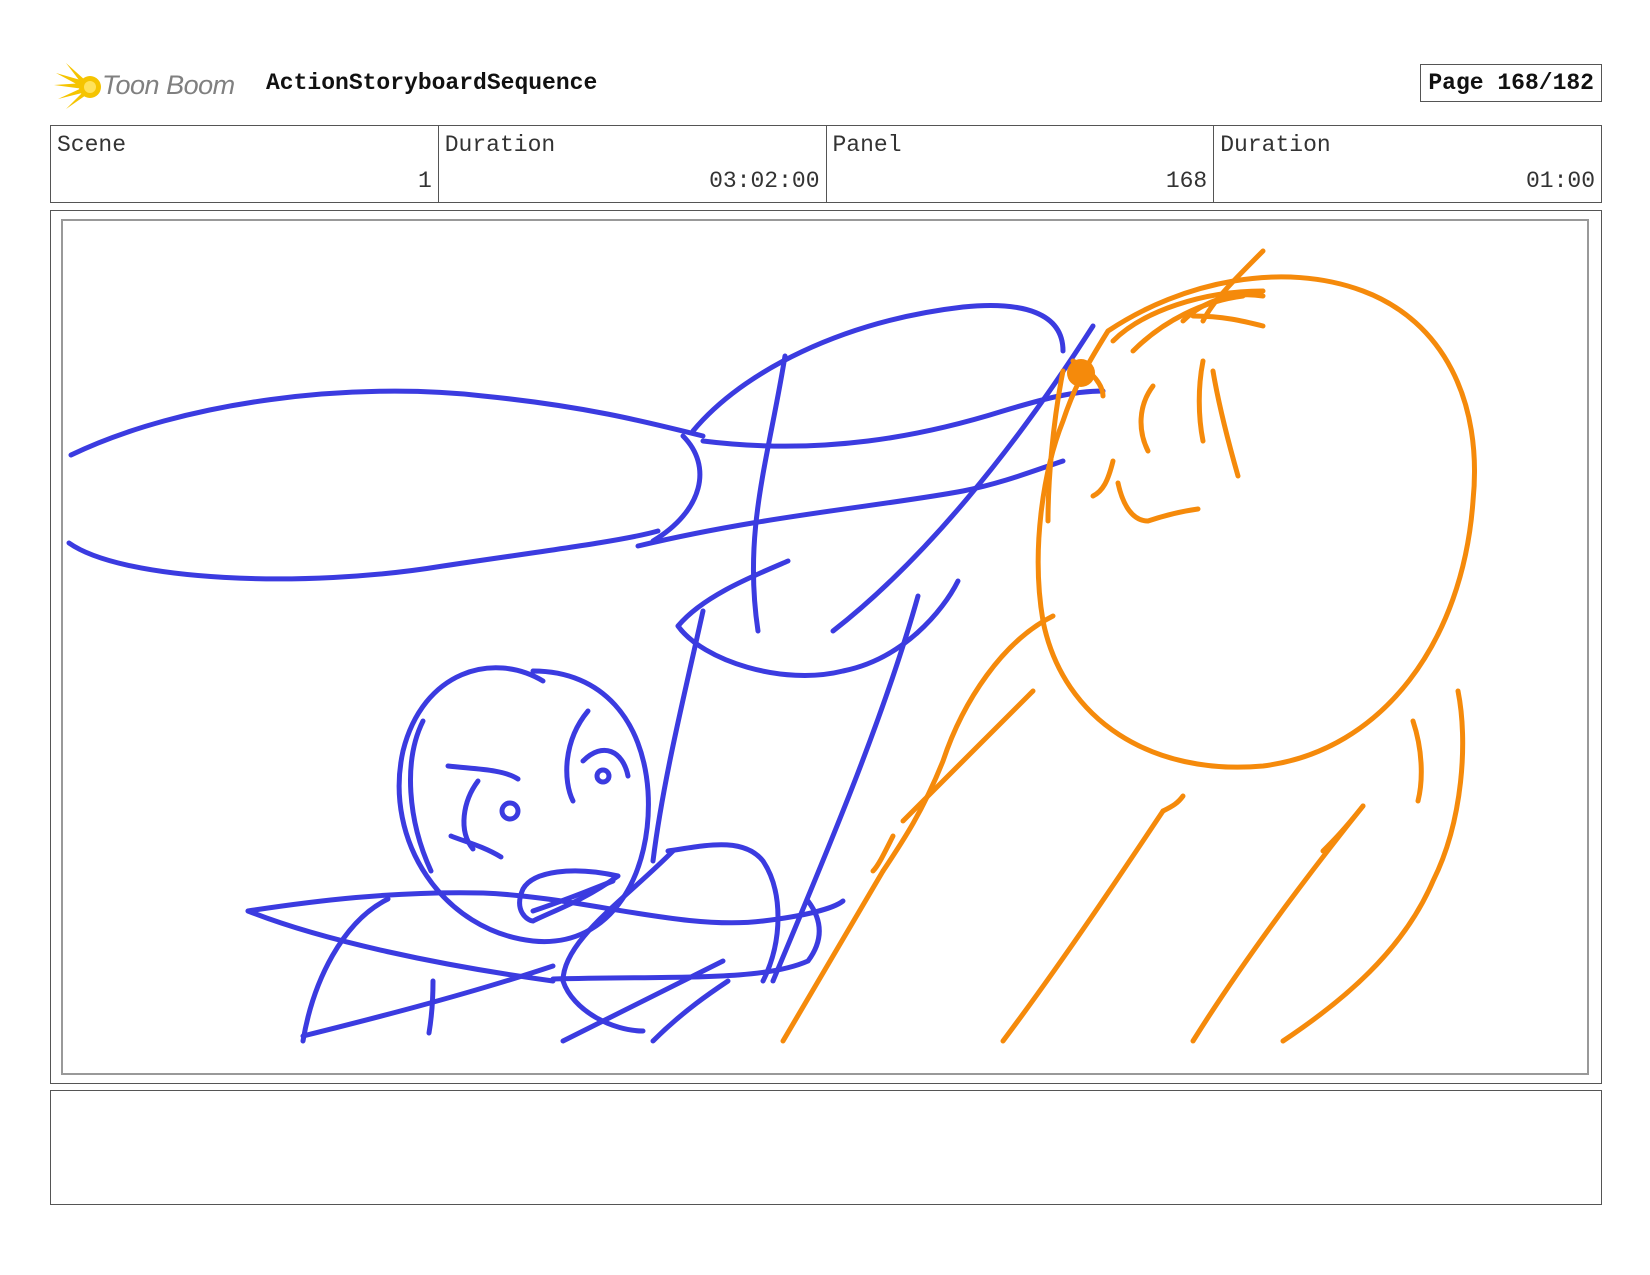 The height and width of the screenshot is (1275, 1650). I want to click on scene-value: 1, so click(424, 181).